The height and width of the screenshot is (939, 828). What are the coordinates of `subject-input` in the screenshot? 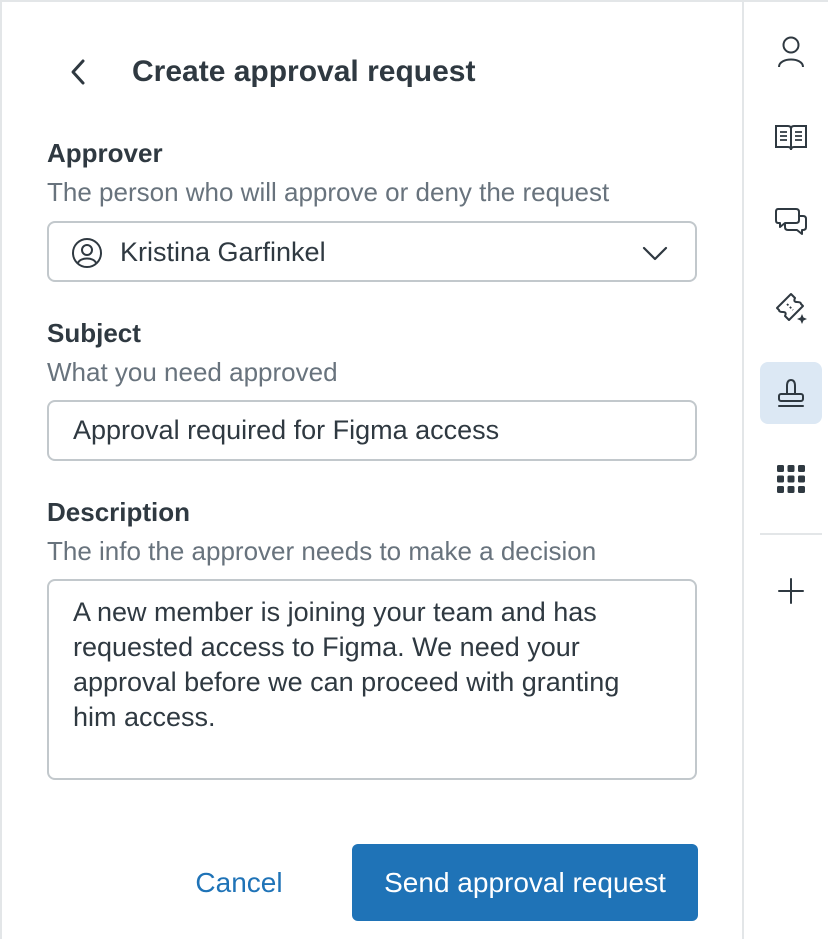 It's located at (372, 430).